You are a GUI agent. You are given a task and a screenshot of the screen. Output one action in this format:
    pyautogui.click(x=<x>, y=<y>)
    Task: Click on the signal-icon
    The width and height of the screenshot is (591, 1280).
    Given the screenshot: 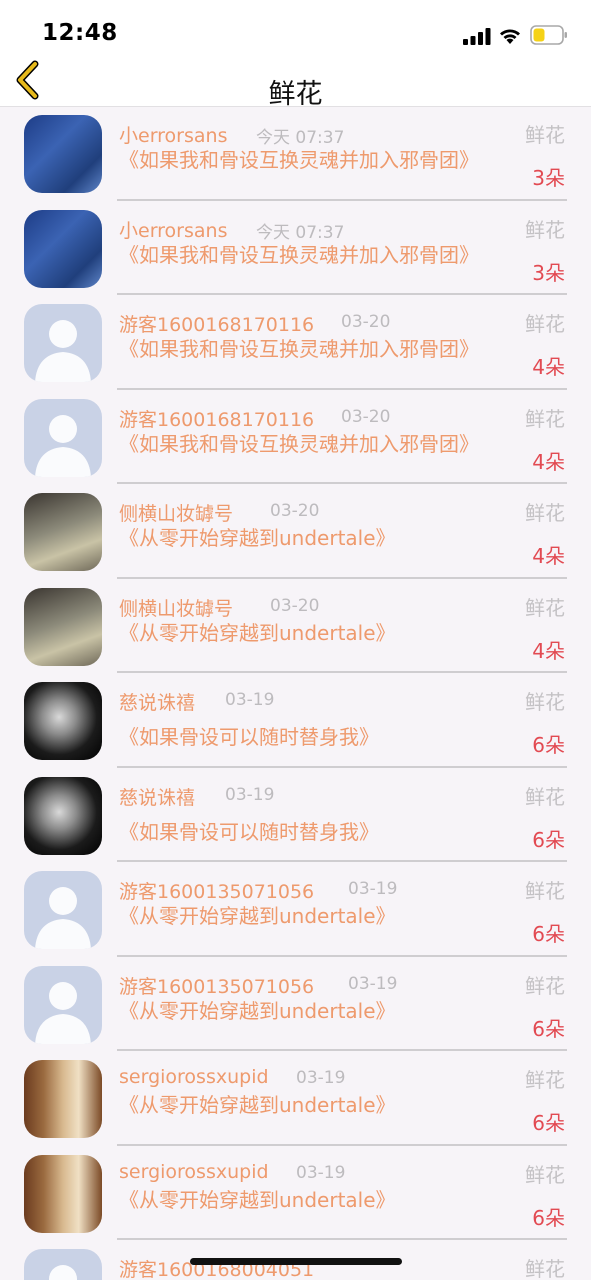 What is the action you would take?
    pyautogui.click(x=477, y=36)
    